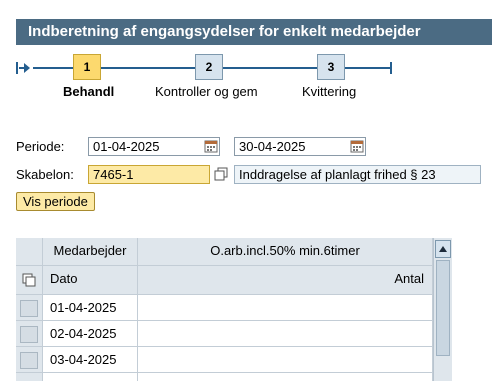 The width and height of the screenshot is (492, 381). I want to click on select-all-icon, so click(29, 280).